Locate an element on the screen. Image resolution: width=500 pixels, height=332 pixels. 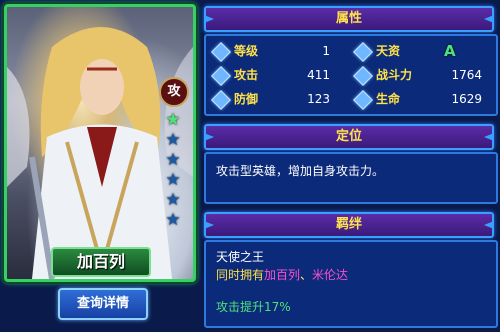
hero-type-badge: 攻 is located at coordinates (174, 92).